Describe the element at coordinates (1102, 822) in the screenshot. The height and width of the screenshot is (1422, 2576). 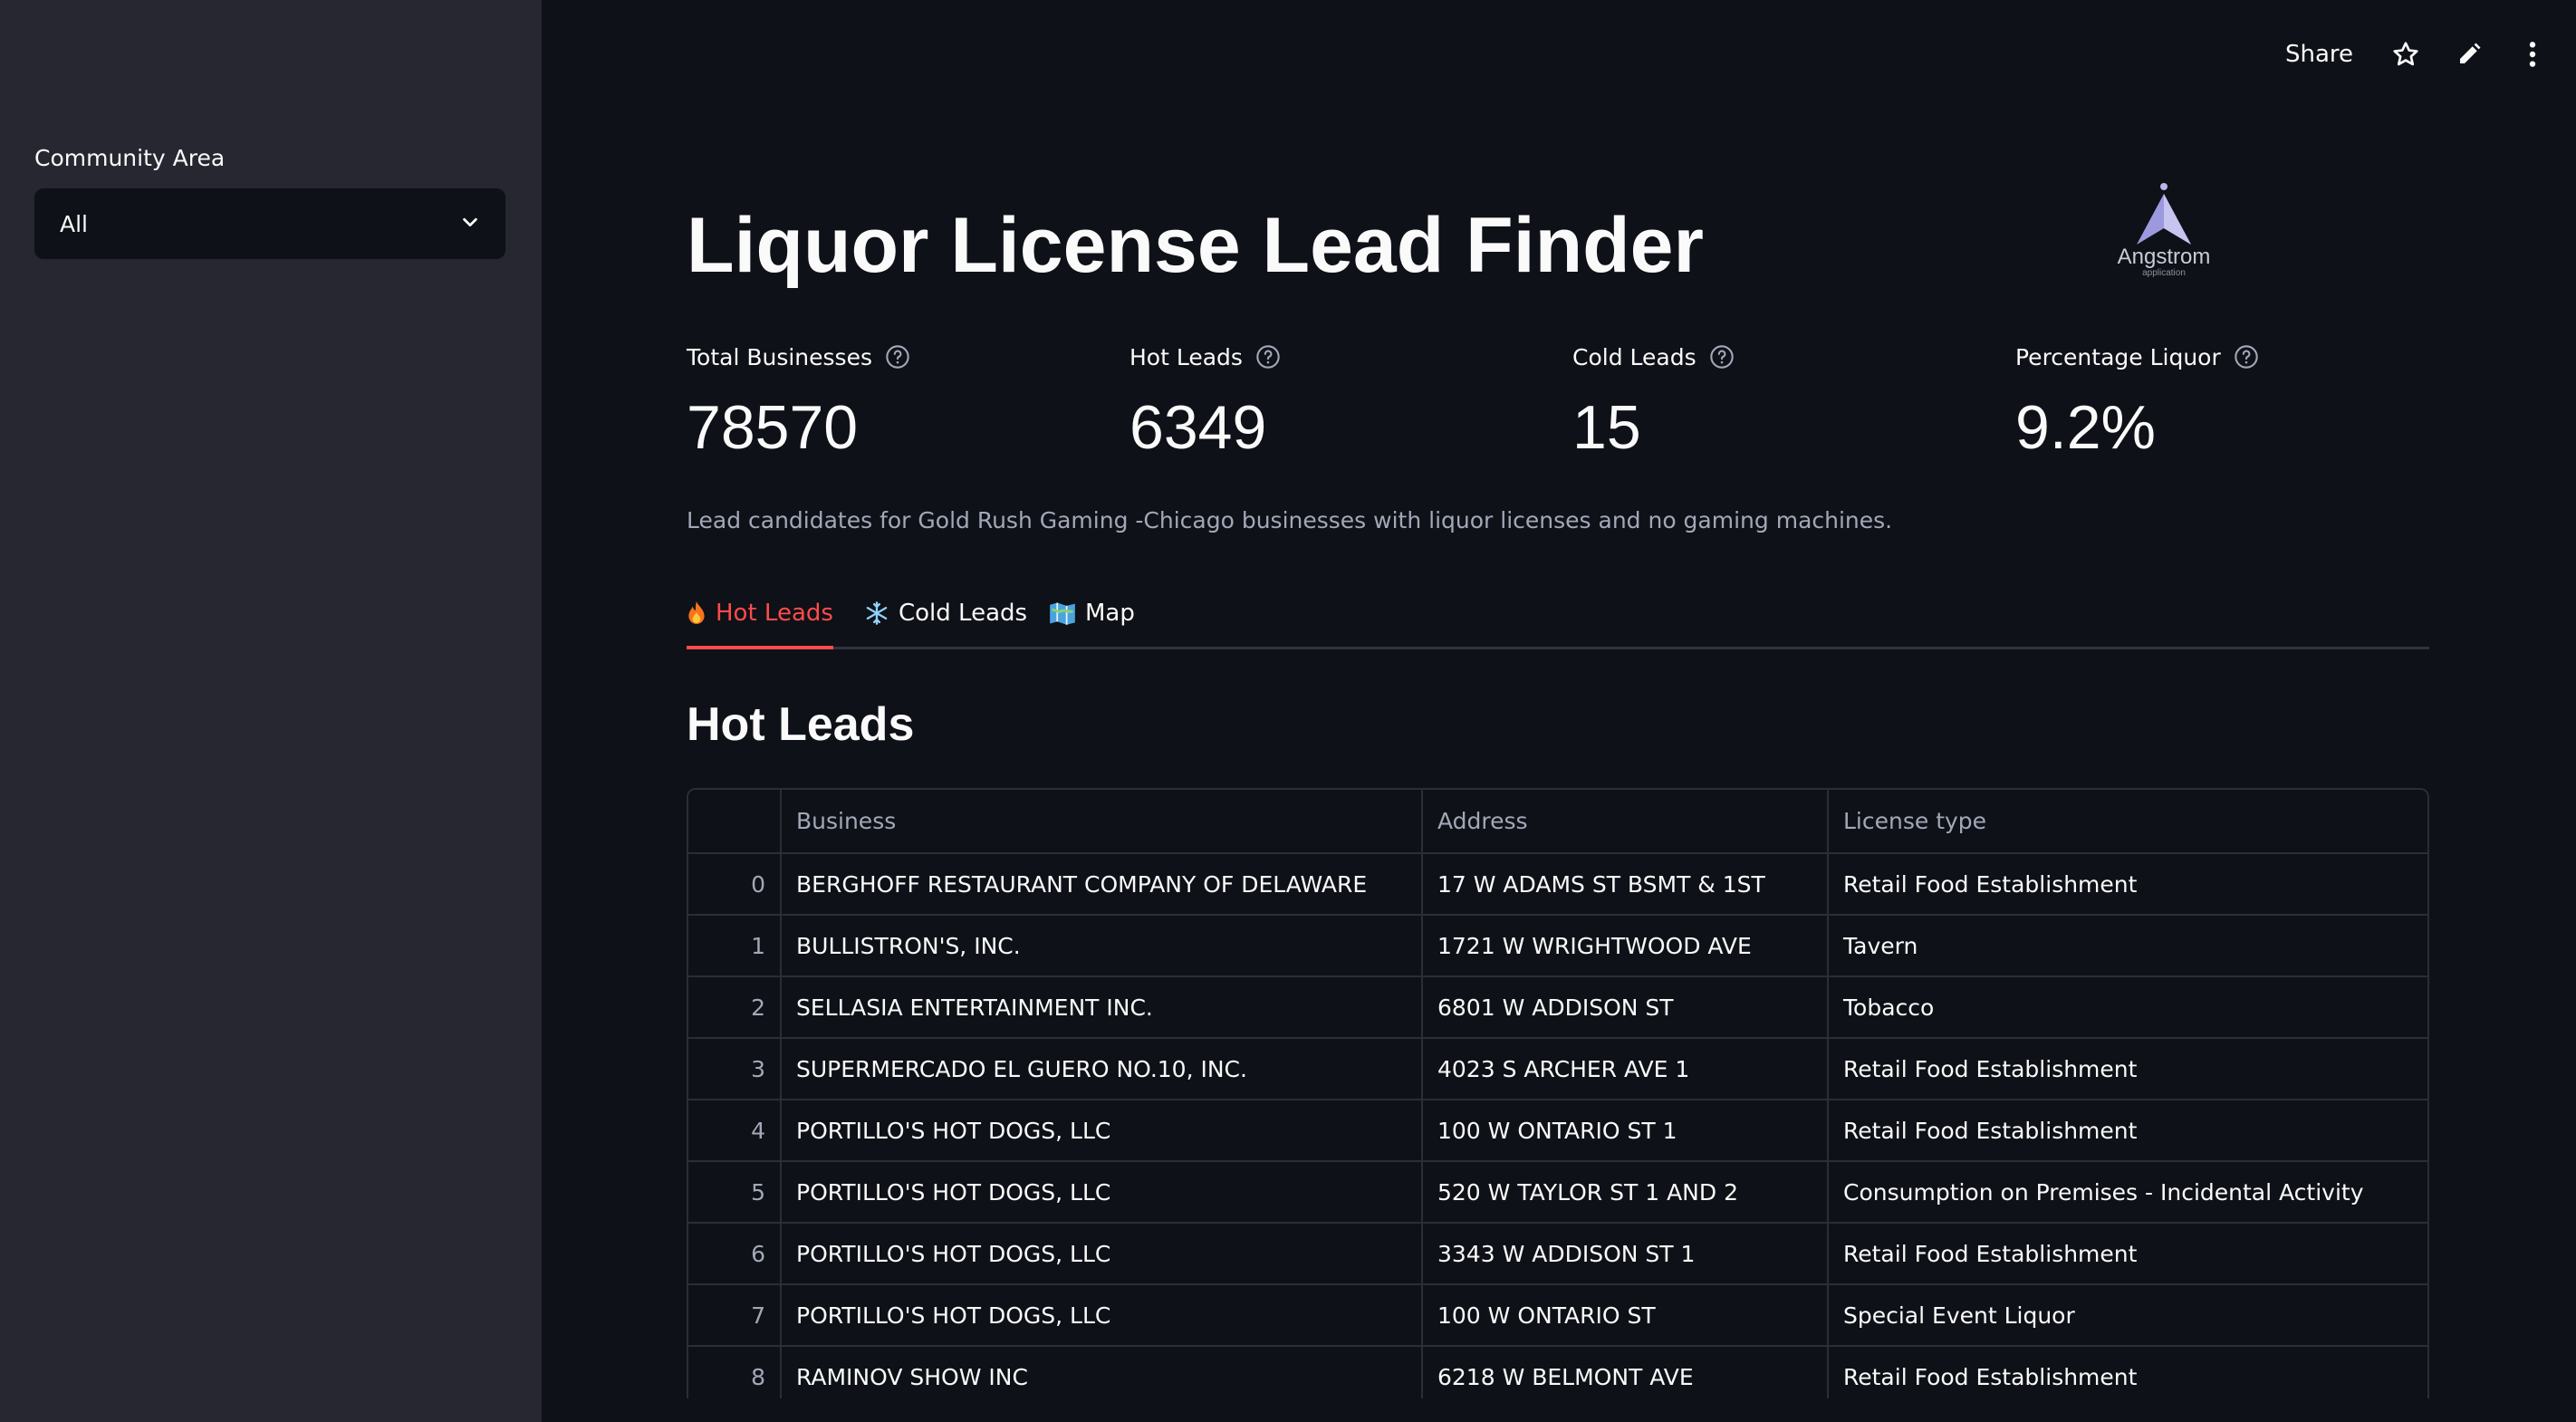
I see `column-header-business: Business` at that location.